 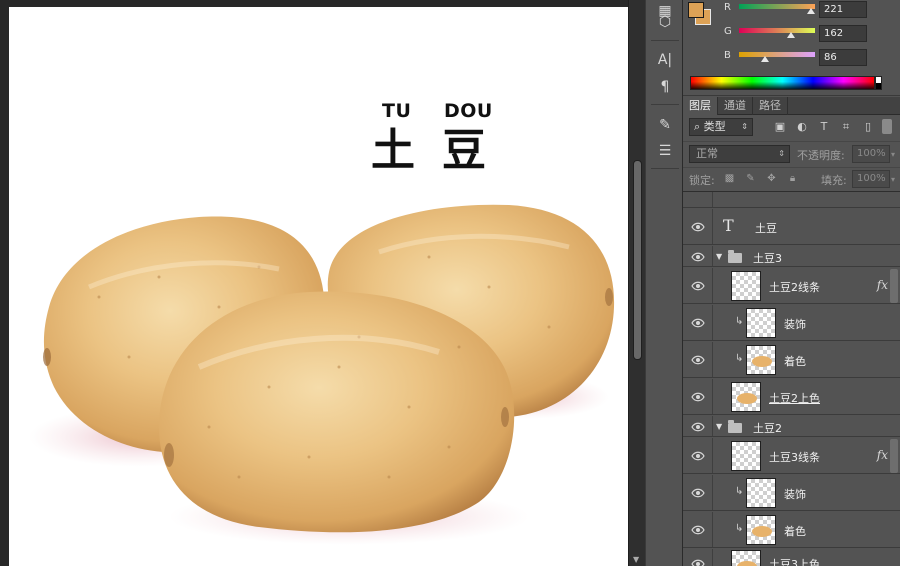 I want to click on vertical-scrollbar: ▼, so click(x=636, y=283).